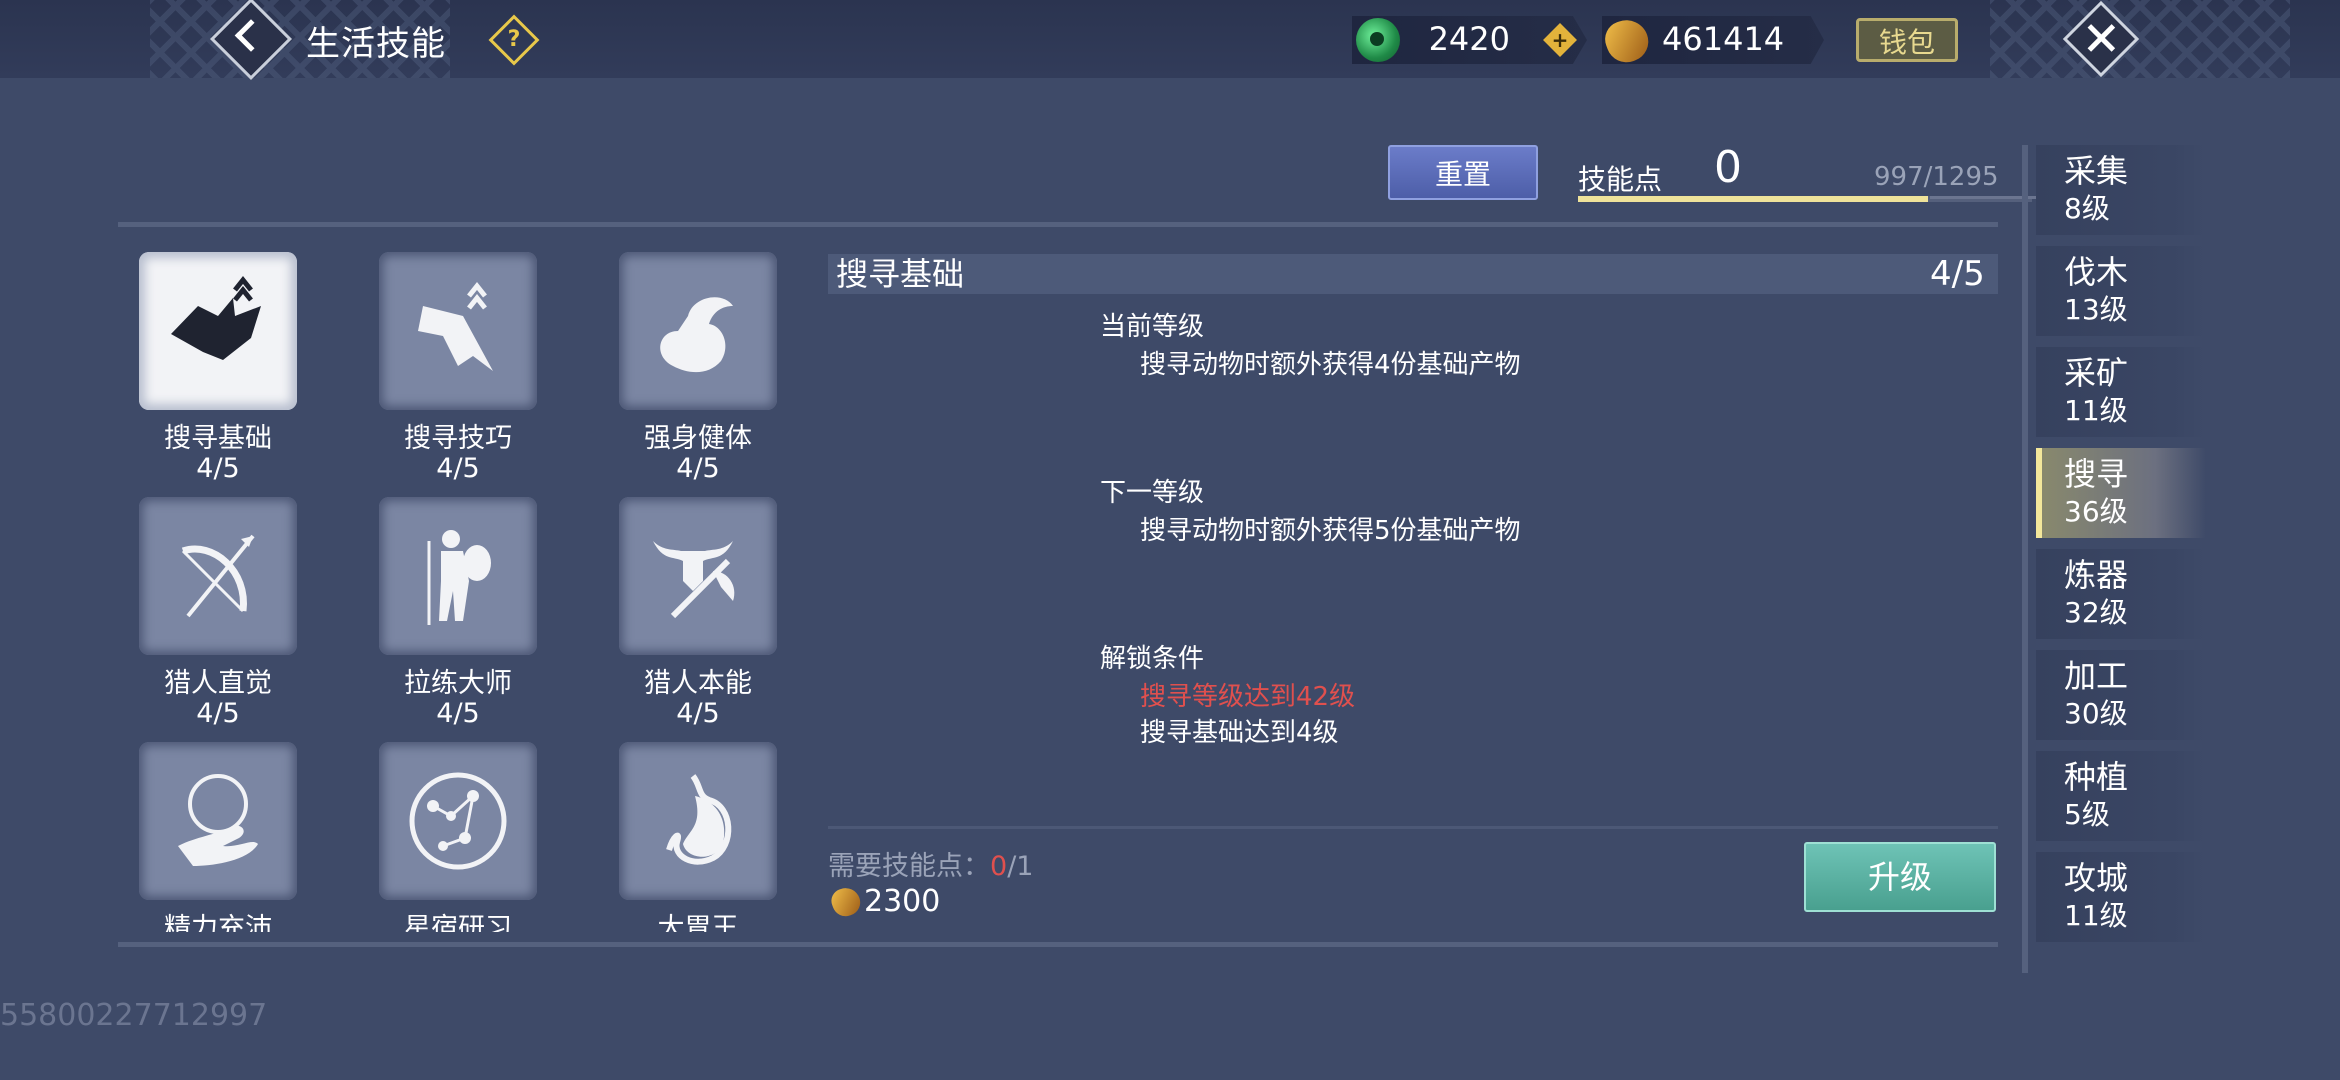  I want to click on detail-skill-name: 搜寻基础, so click(900, 274).